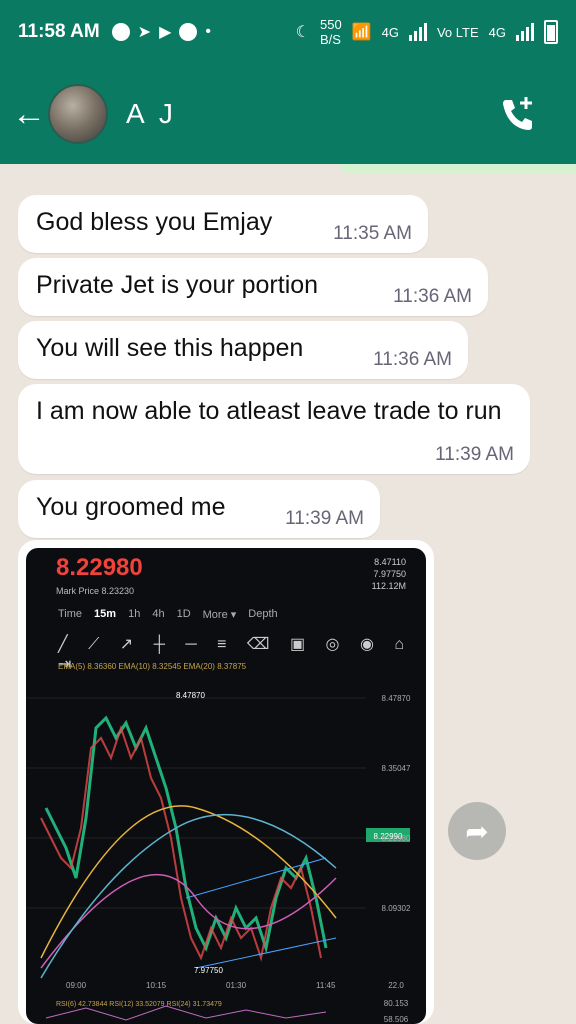 The image size is (576, 1024). What do you see at coordinates (518, 114) in the screenshot?
I see `add-call-icon` at bounding box center [518, 114].